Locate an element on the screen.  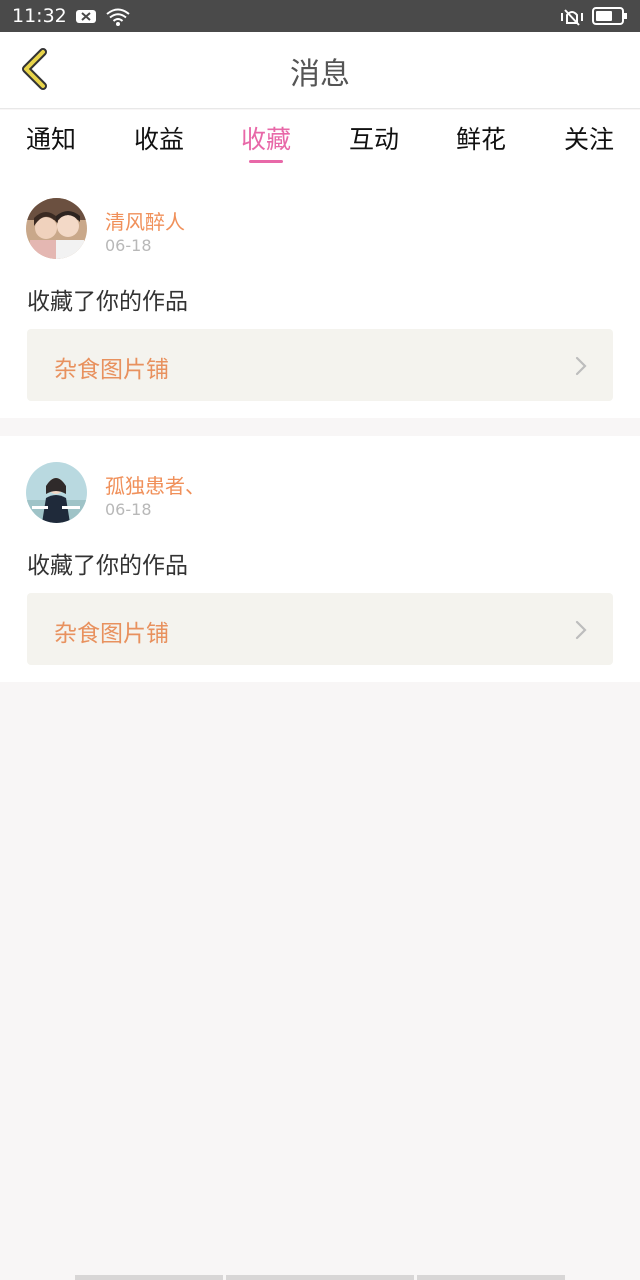
tab-label: 互动 is located at coordinates (373, 139).